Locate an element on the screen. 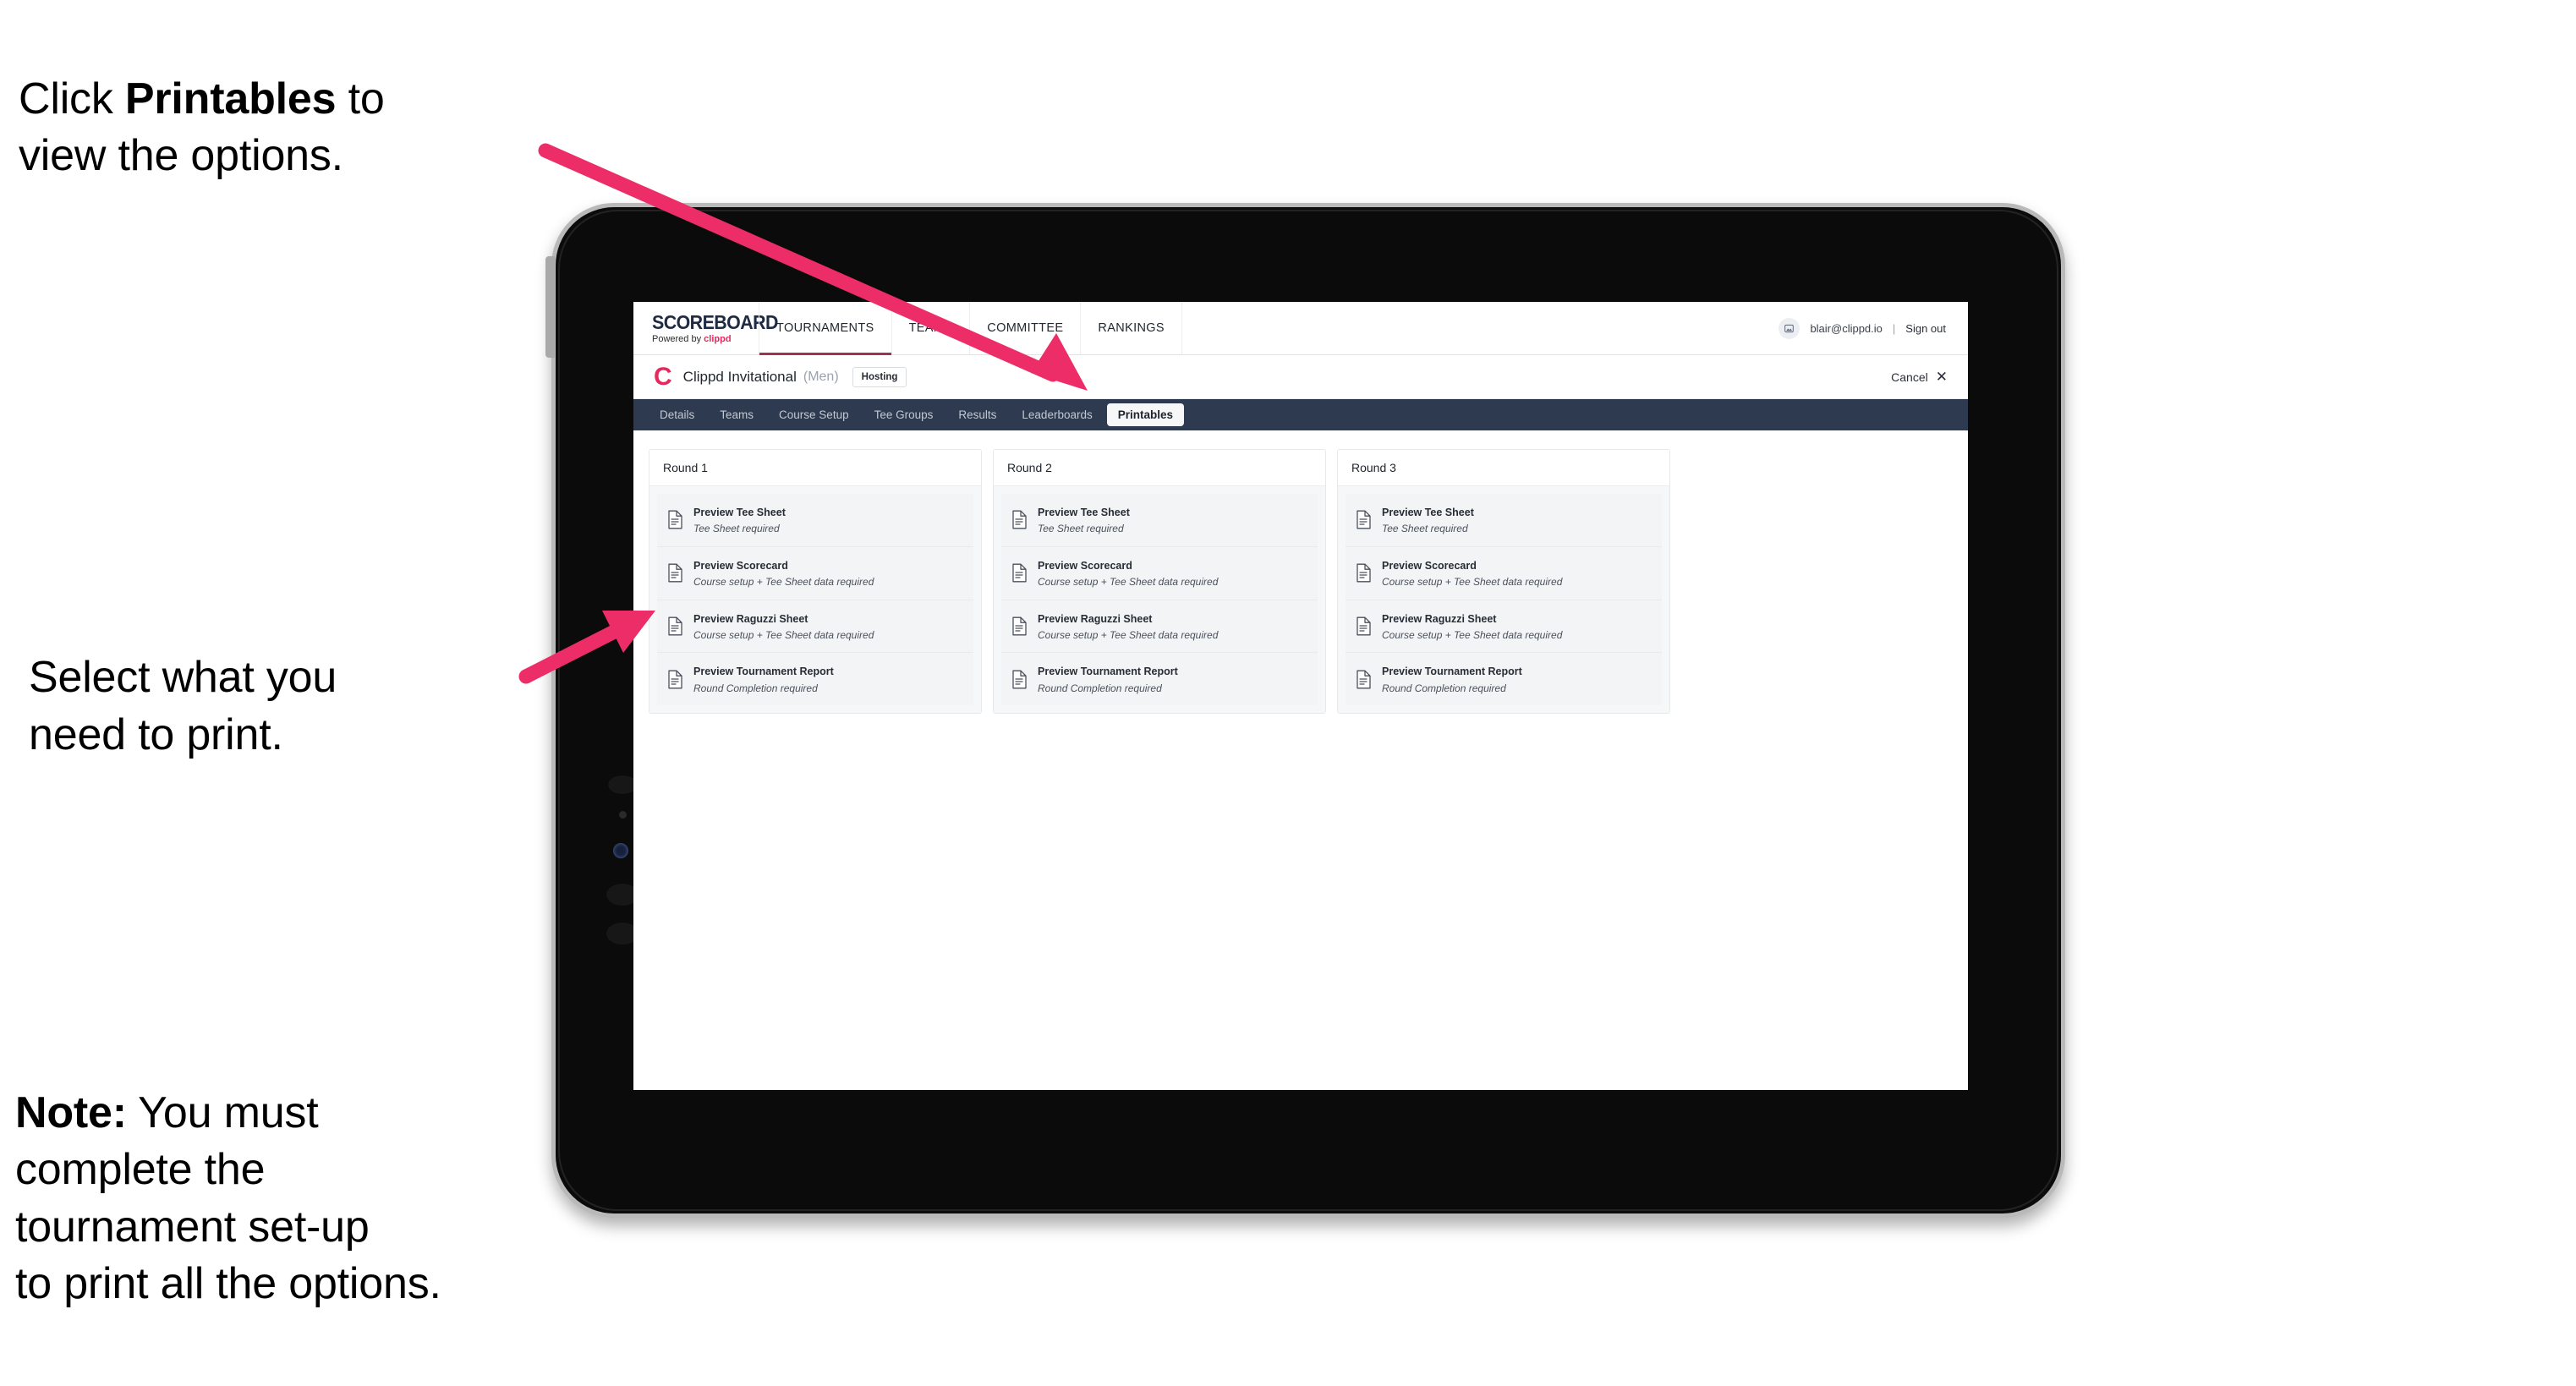 The width and height of the screenshot is (2576, 1386). tournament-gender-label: (Men) is located at coordinates (821, 376).